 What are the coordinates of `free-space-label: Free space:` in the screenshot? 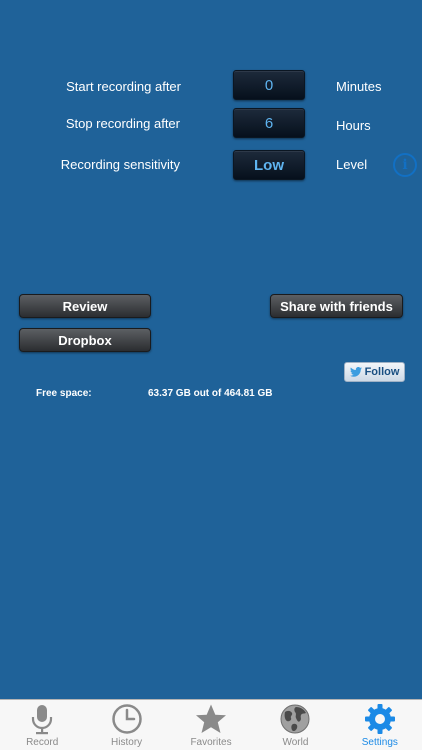 It's located at (64, 393).